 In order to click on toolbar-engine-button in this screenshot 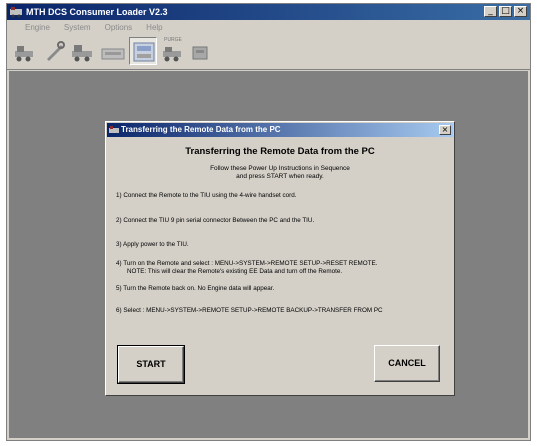, I will do `click(25, 51)`.